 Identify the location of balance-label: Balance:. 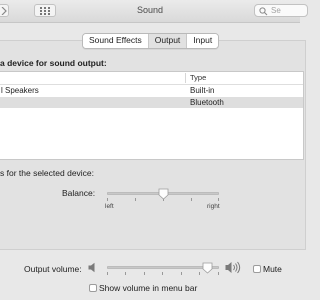
(79, 193).